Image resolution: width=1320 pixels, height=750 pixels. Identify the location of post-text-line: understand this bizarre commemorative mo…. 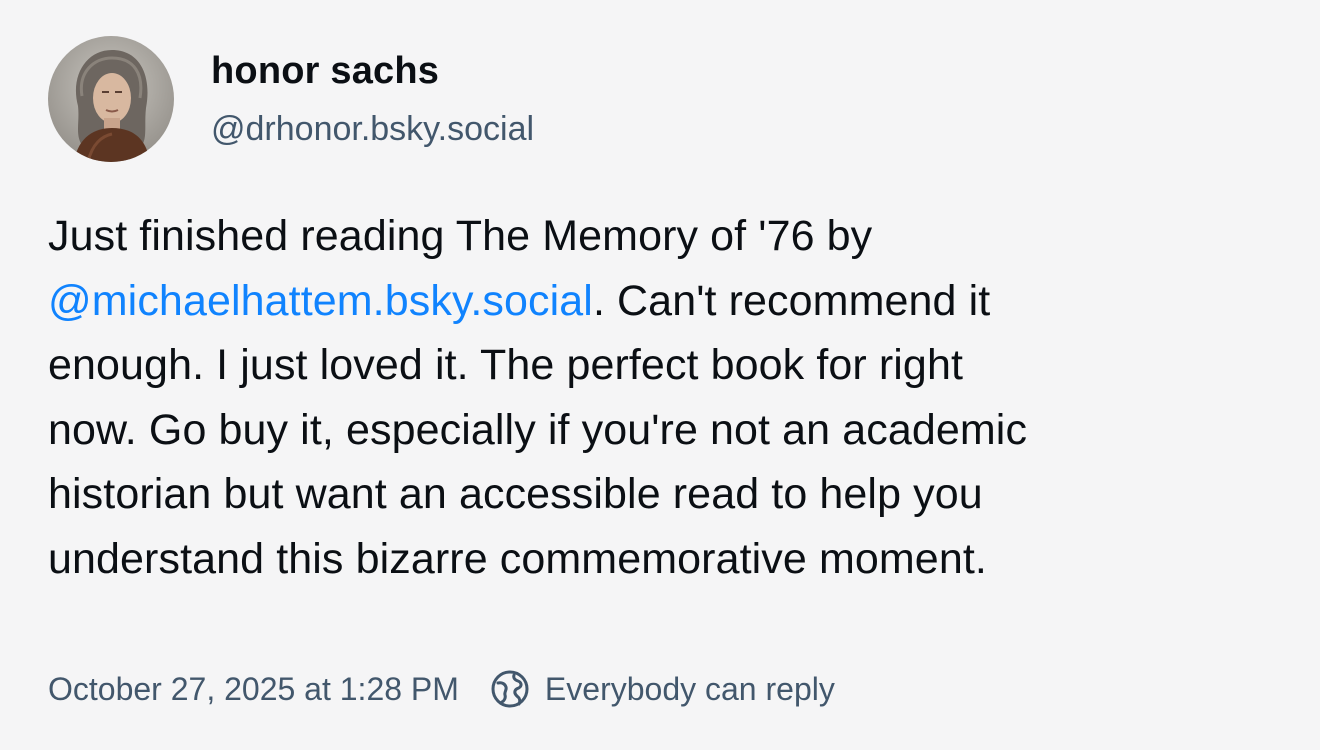
(517, 558).